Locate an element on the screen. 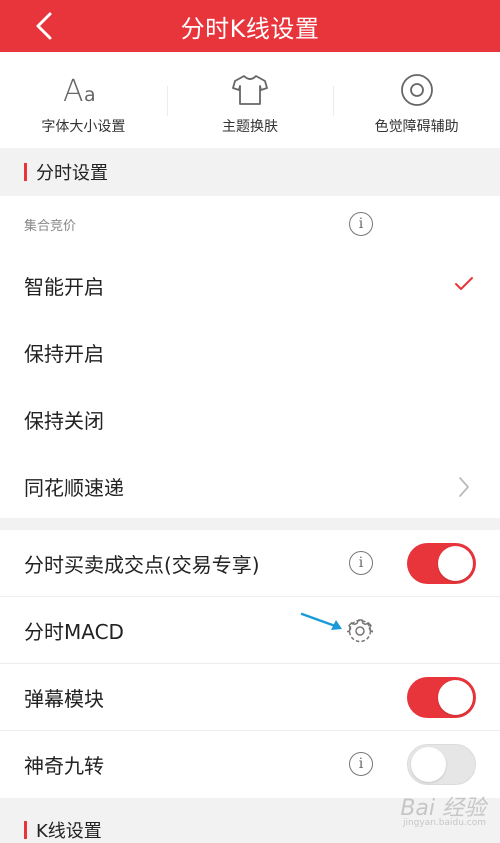 The width and height of the screenshot is (500, 843). tonghuashun-express-item: 同花顺速递 is located at coordinates (250, 486).